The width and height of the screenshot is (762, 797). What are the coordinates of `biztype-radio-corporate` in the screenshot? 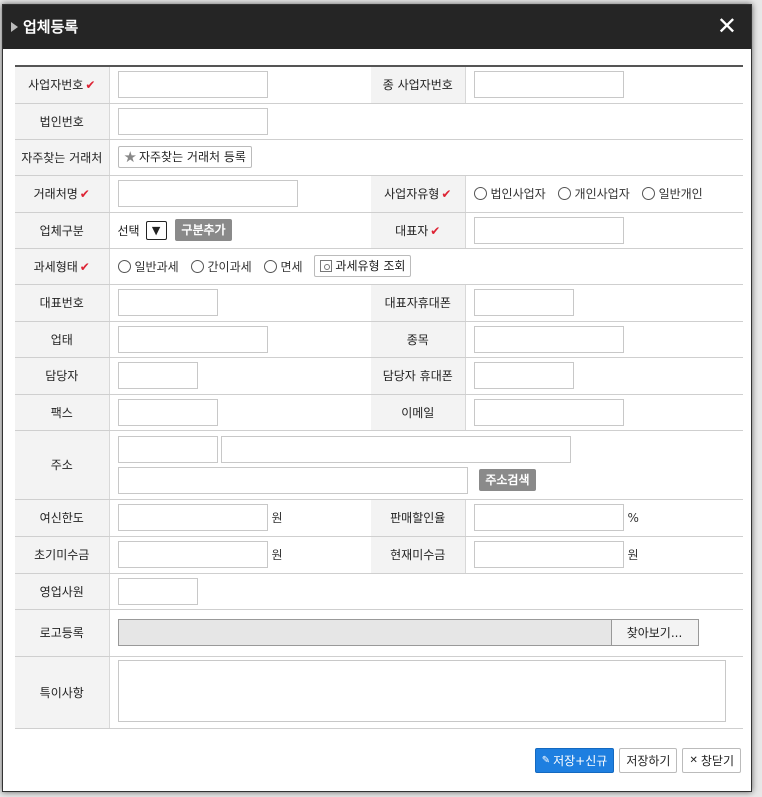 It's located at (480, 193).